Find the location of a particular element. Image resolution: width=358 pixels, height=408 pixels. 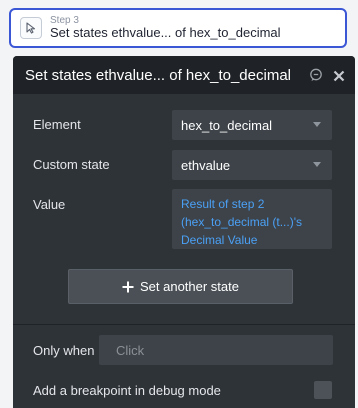

element-label: Element is located at coordinates (57, 124).